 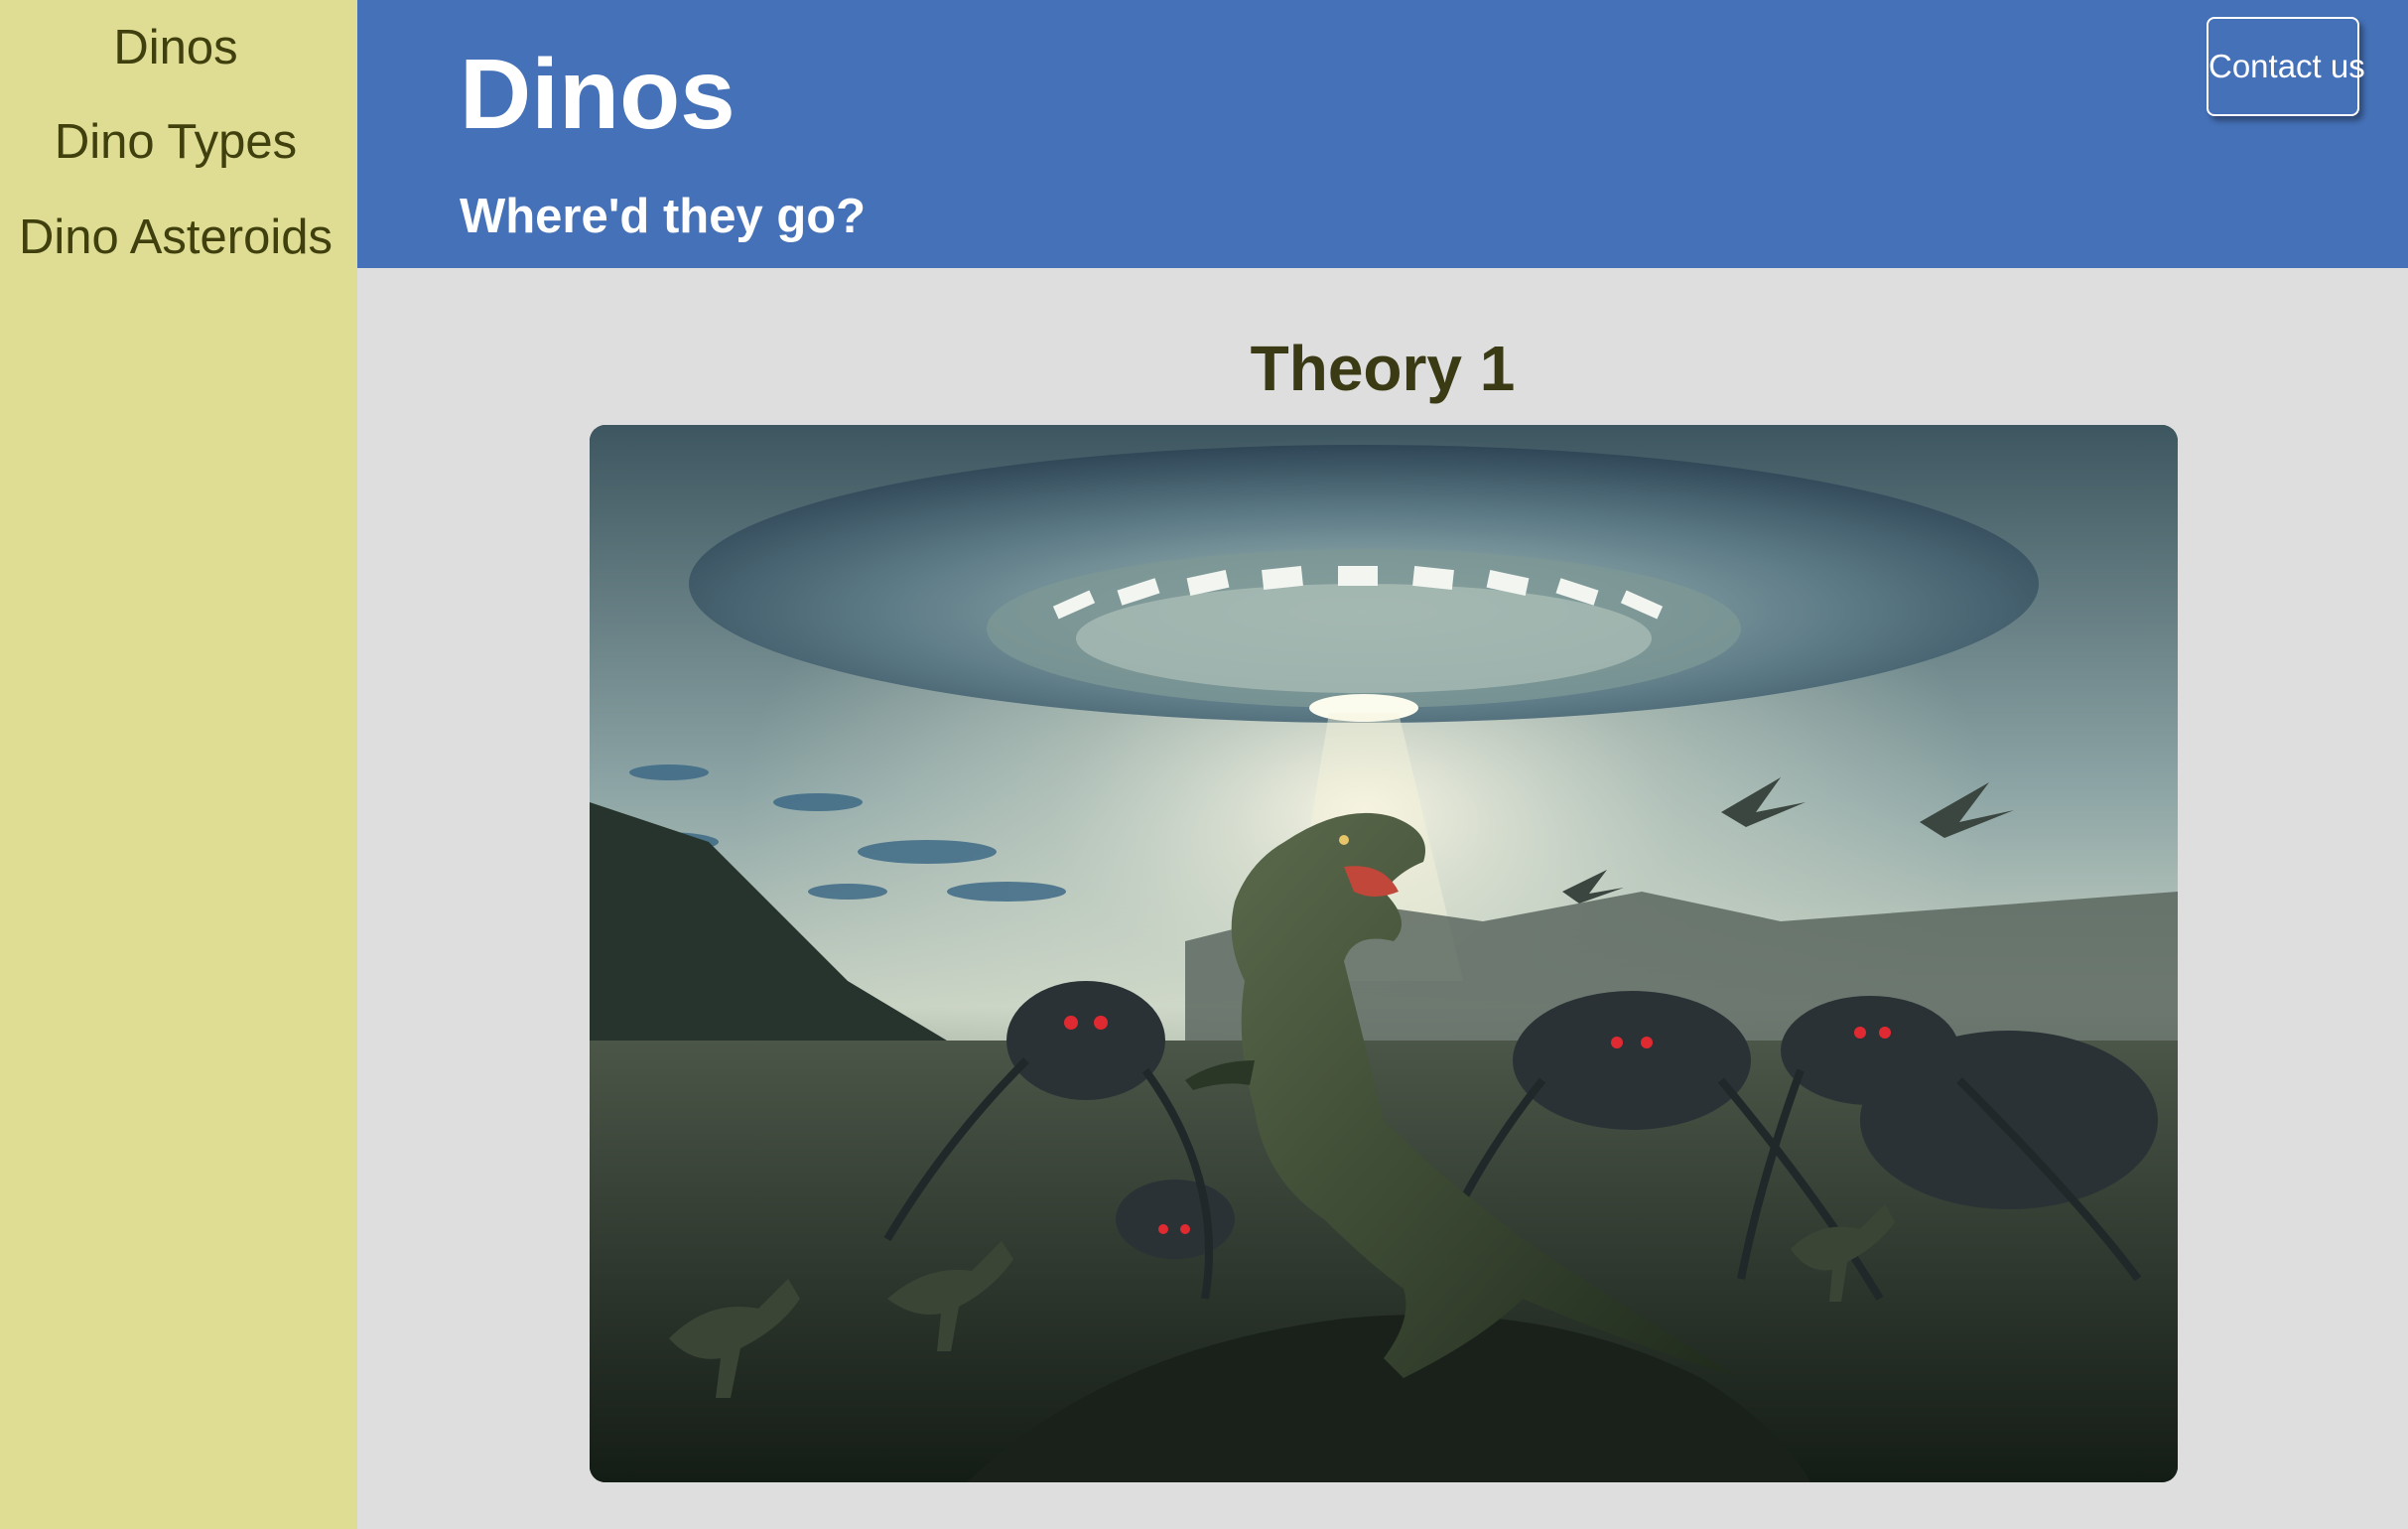 I want to click on site-subtitle: Where'd they go?, so click(x=664, y=216).